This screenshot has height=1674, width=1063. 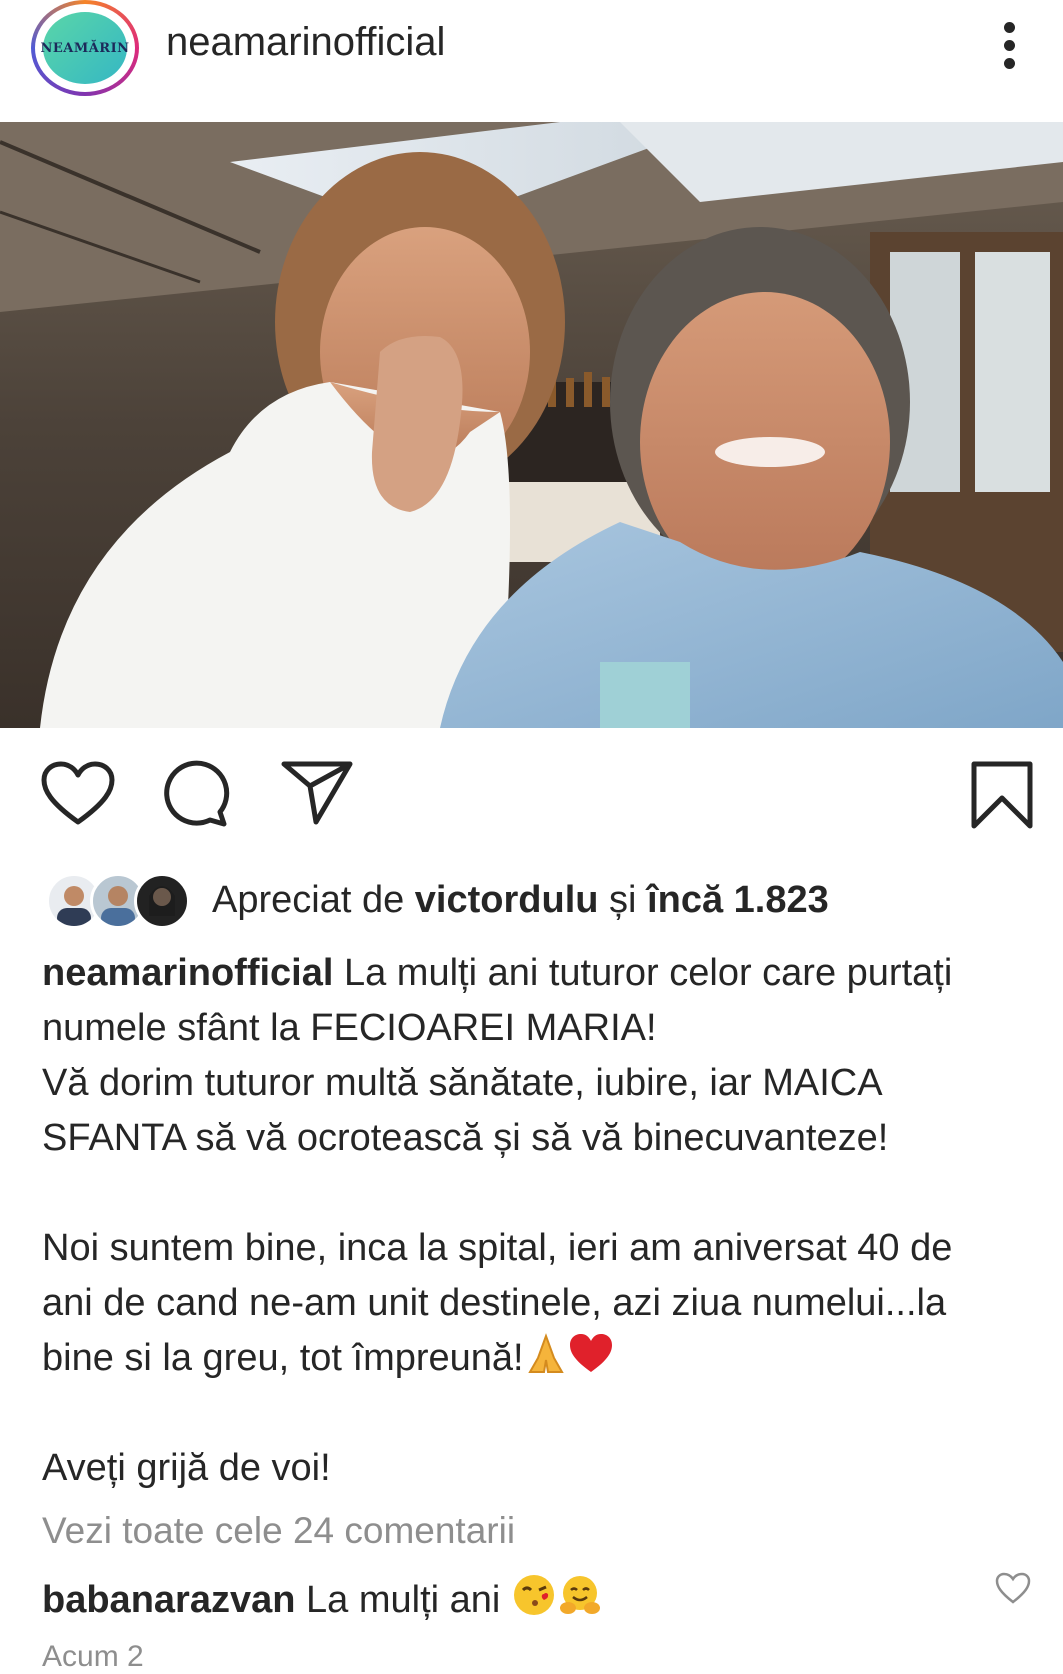 What do you see at coordinates (398, 1600) in the screenshot?
I see `comment-text: La mulți ani` at bounding box center [398, 1600].